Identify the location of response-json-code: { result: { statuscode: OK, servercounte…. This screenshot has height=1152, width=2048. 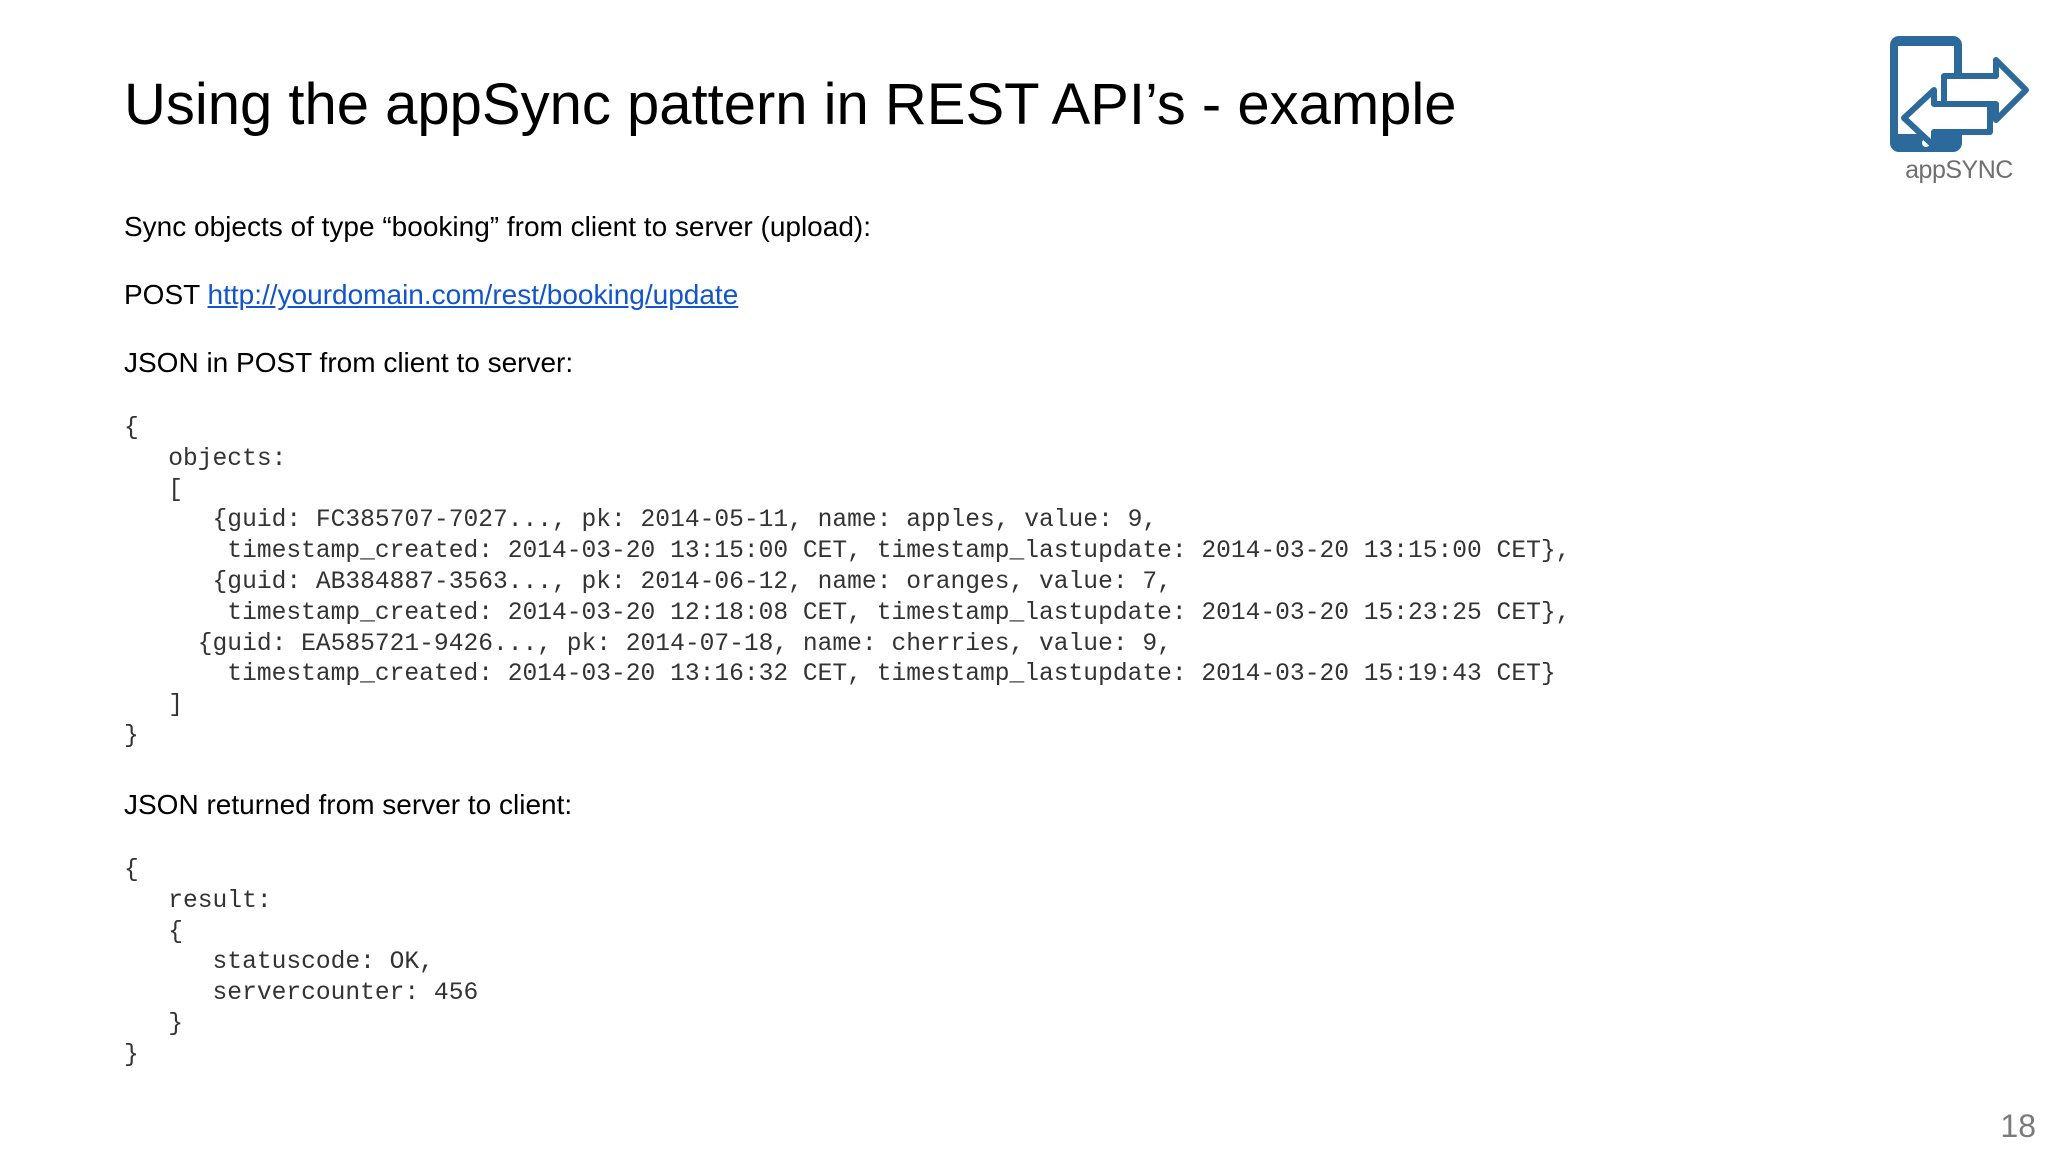
(301, 964).